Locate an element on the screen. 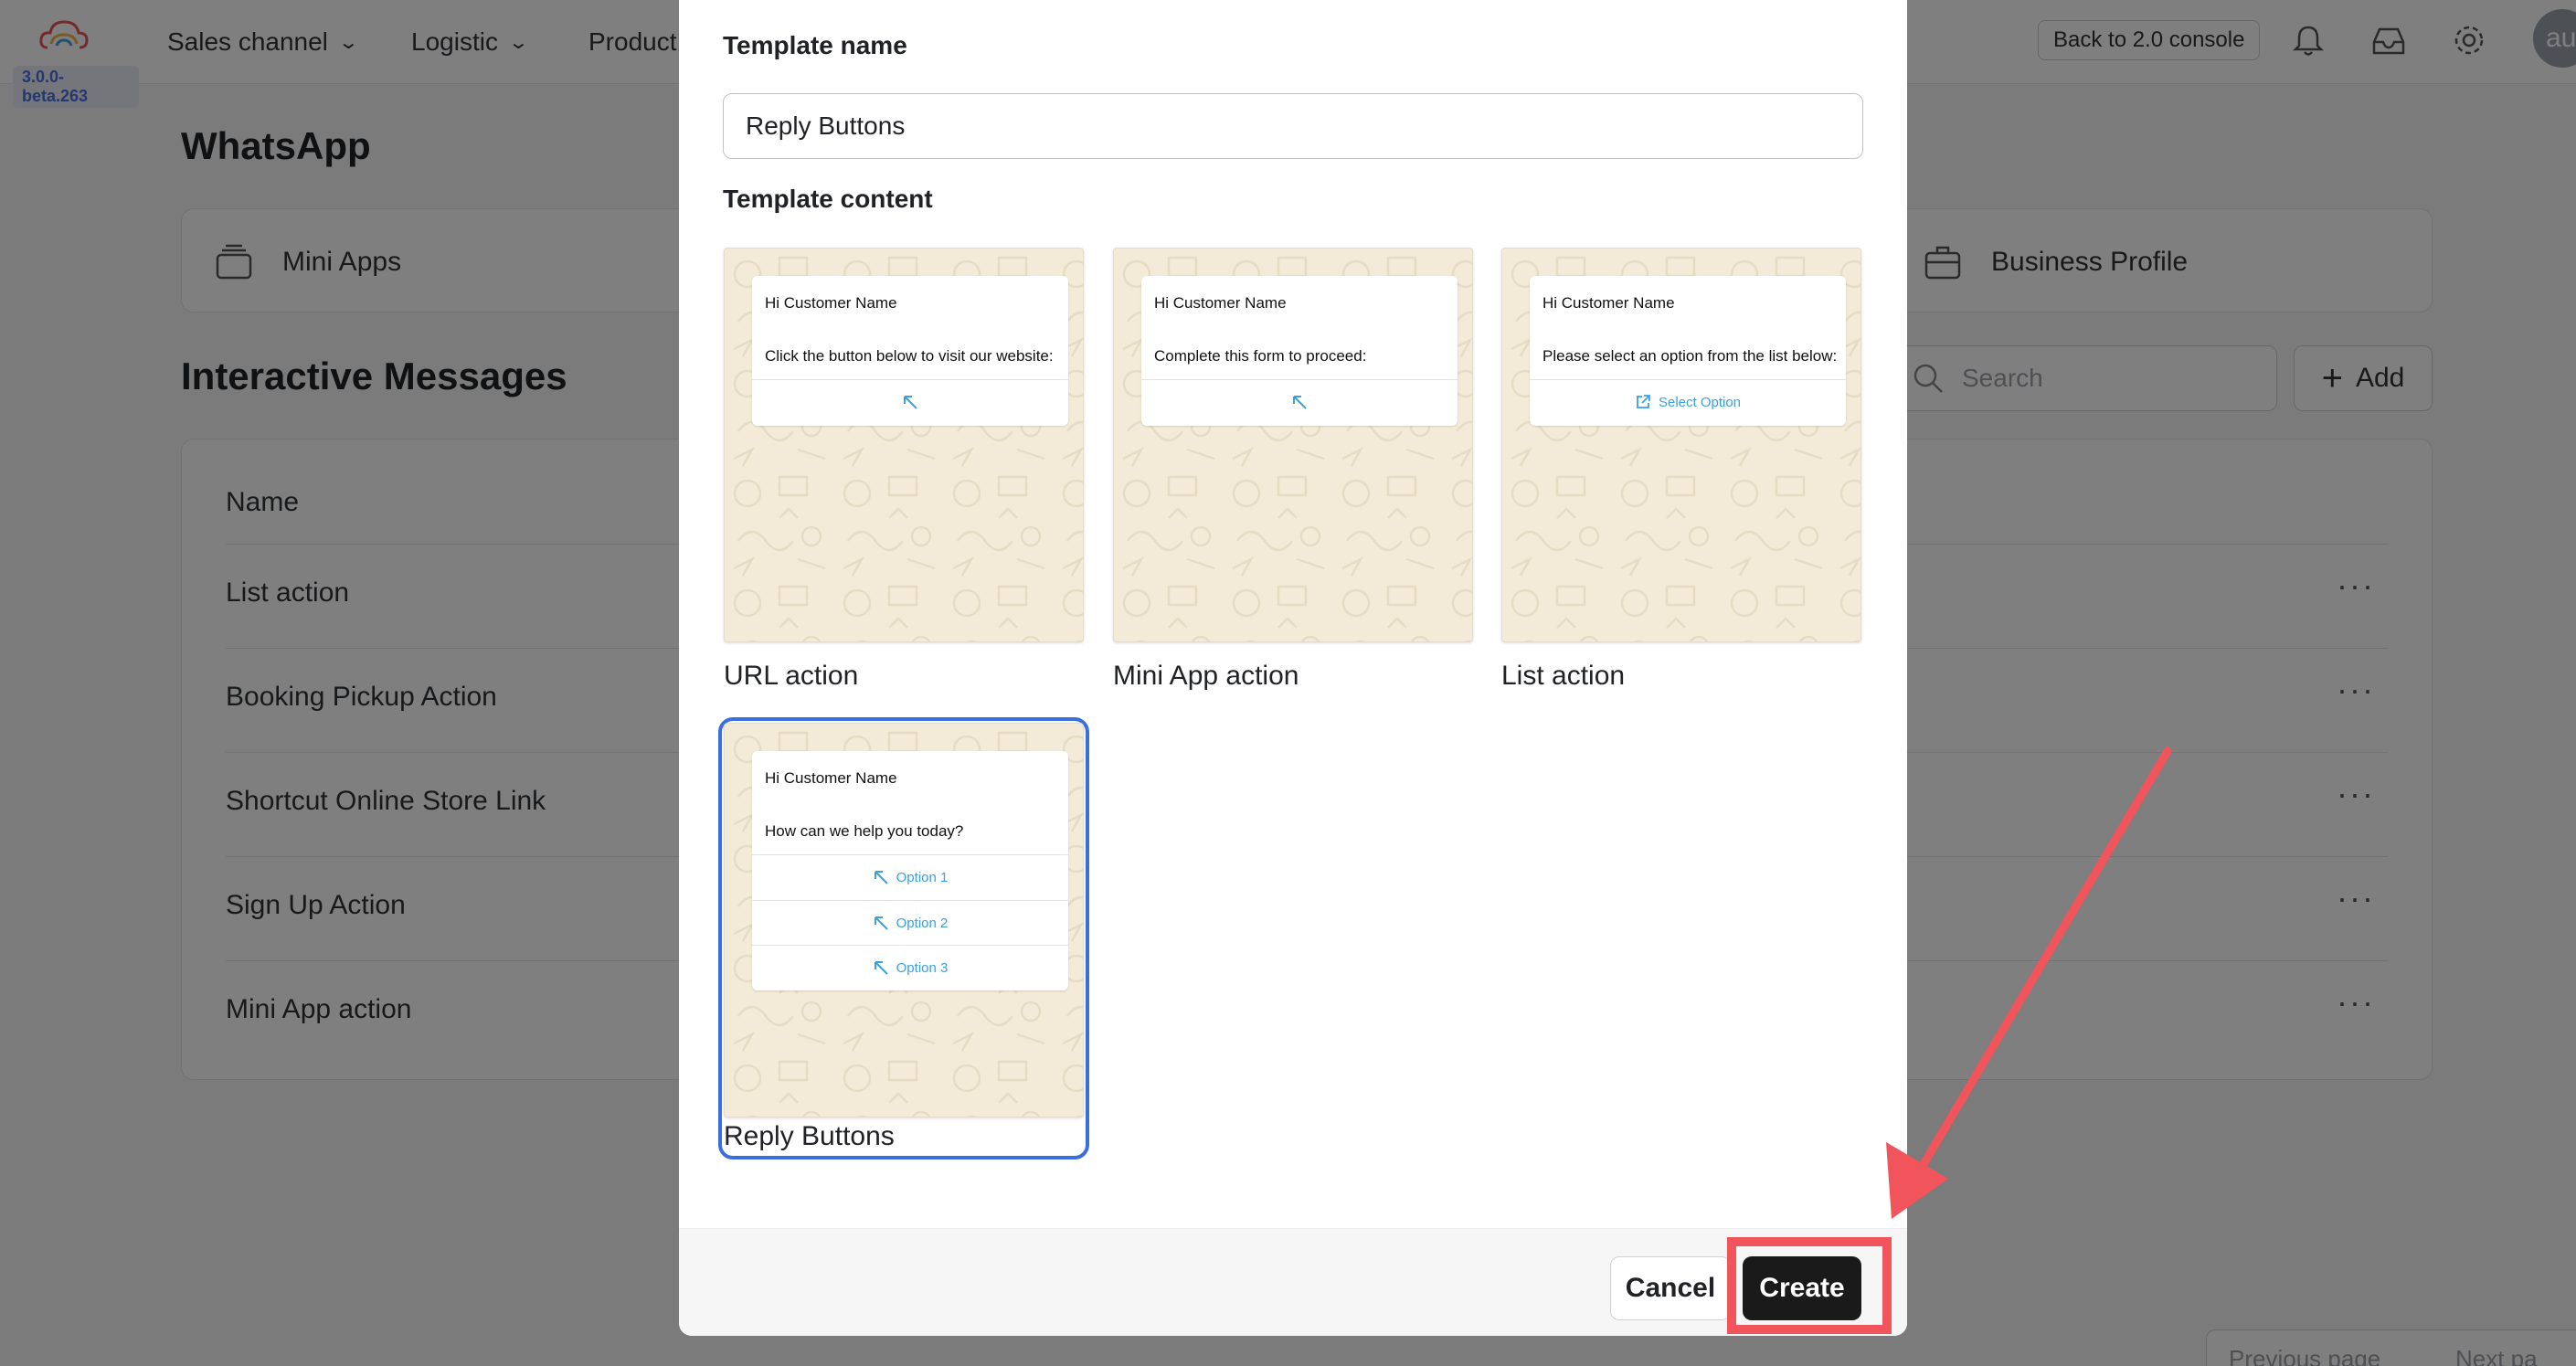 The width and height of the screenshot is (2576, 1366). annotation-arrow-icon is located at coordinates (2029, 983).